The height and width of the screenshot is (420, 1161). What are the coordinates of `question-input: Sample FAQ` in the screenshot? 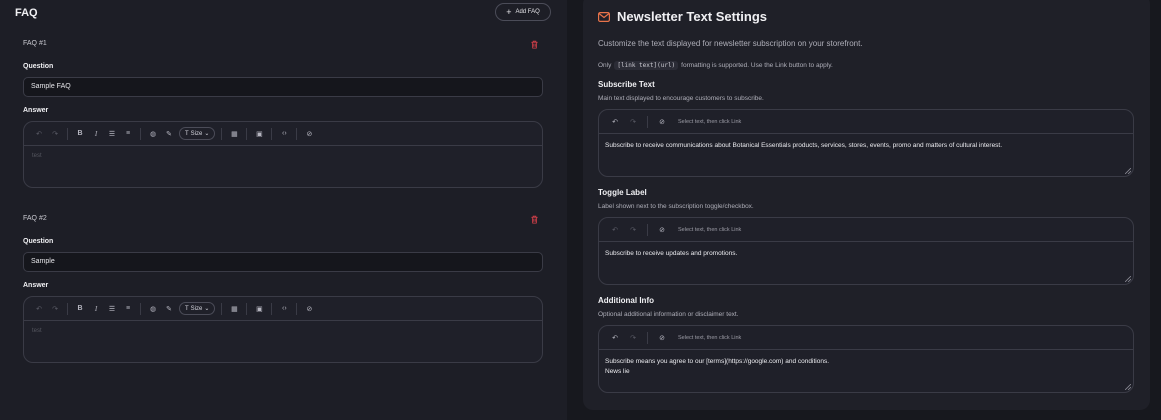 It's located at (283, 87).